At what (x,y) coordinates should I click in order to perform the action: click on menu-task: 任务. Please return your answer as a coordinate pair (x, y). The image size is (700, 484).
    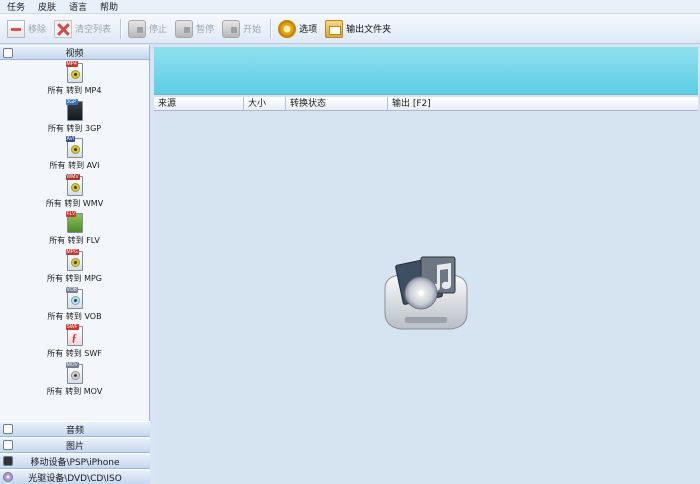
    Looking at the image, I should click on (16, 6).